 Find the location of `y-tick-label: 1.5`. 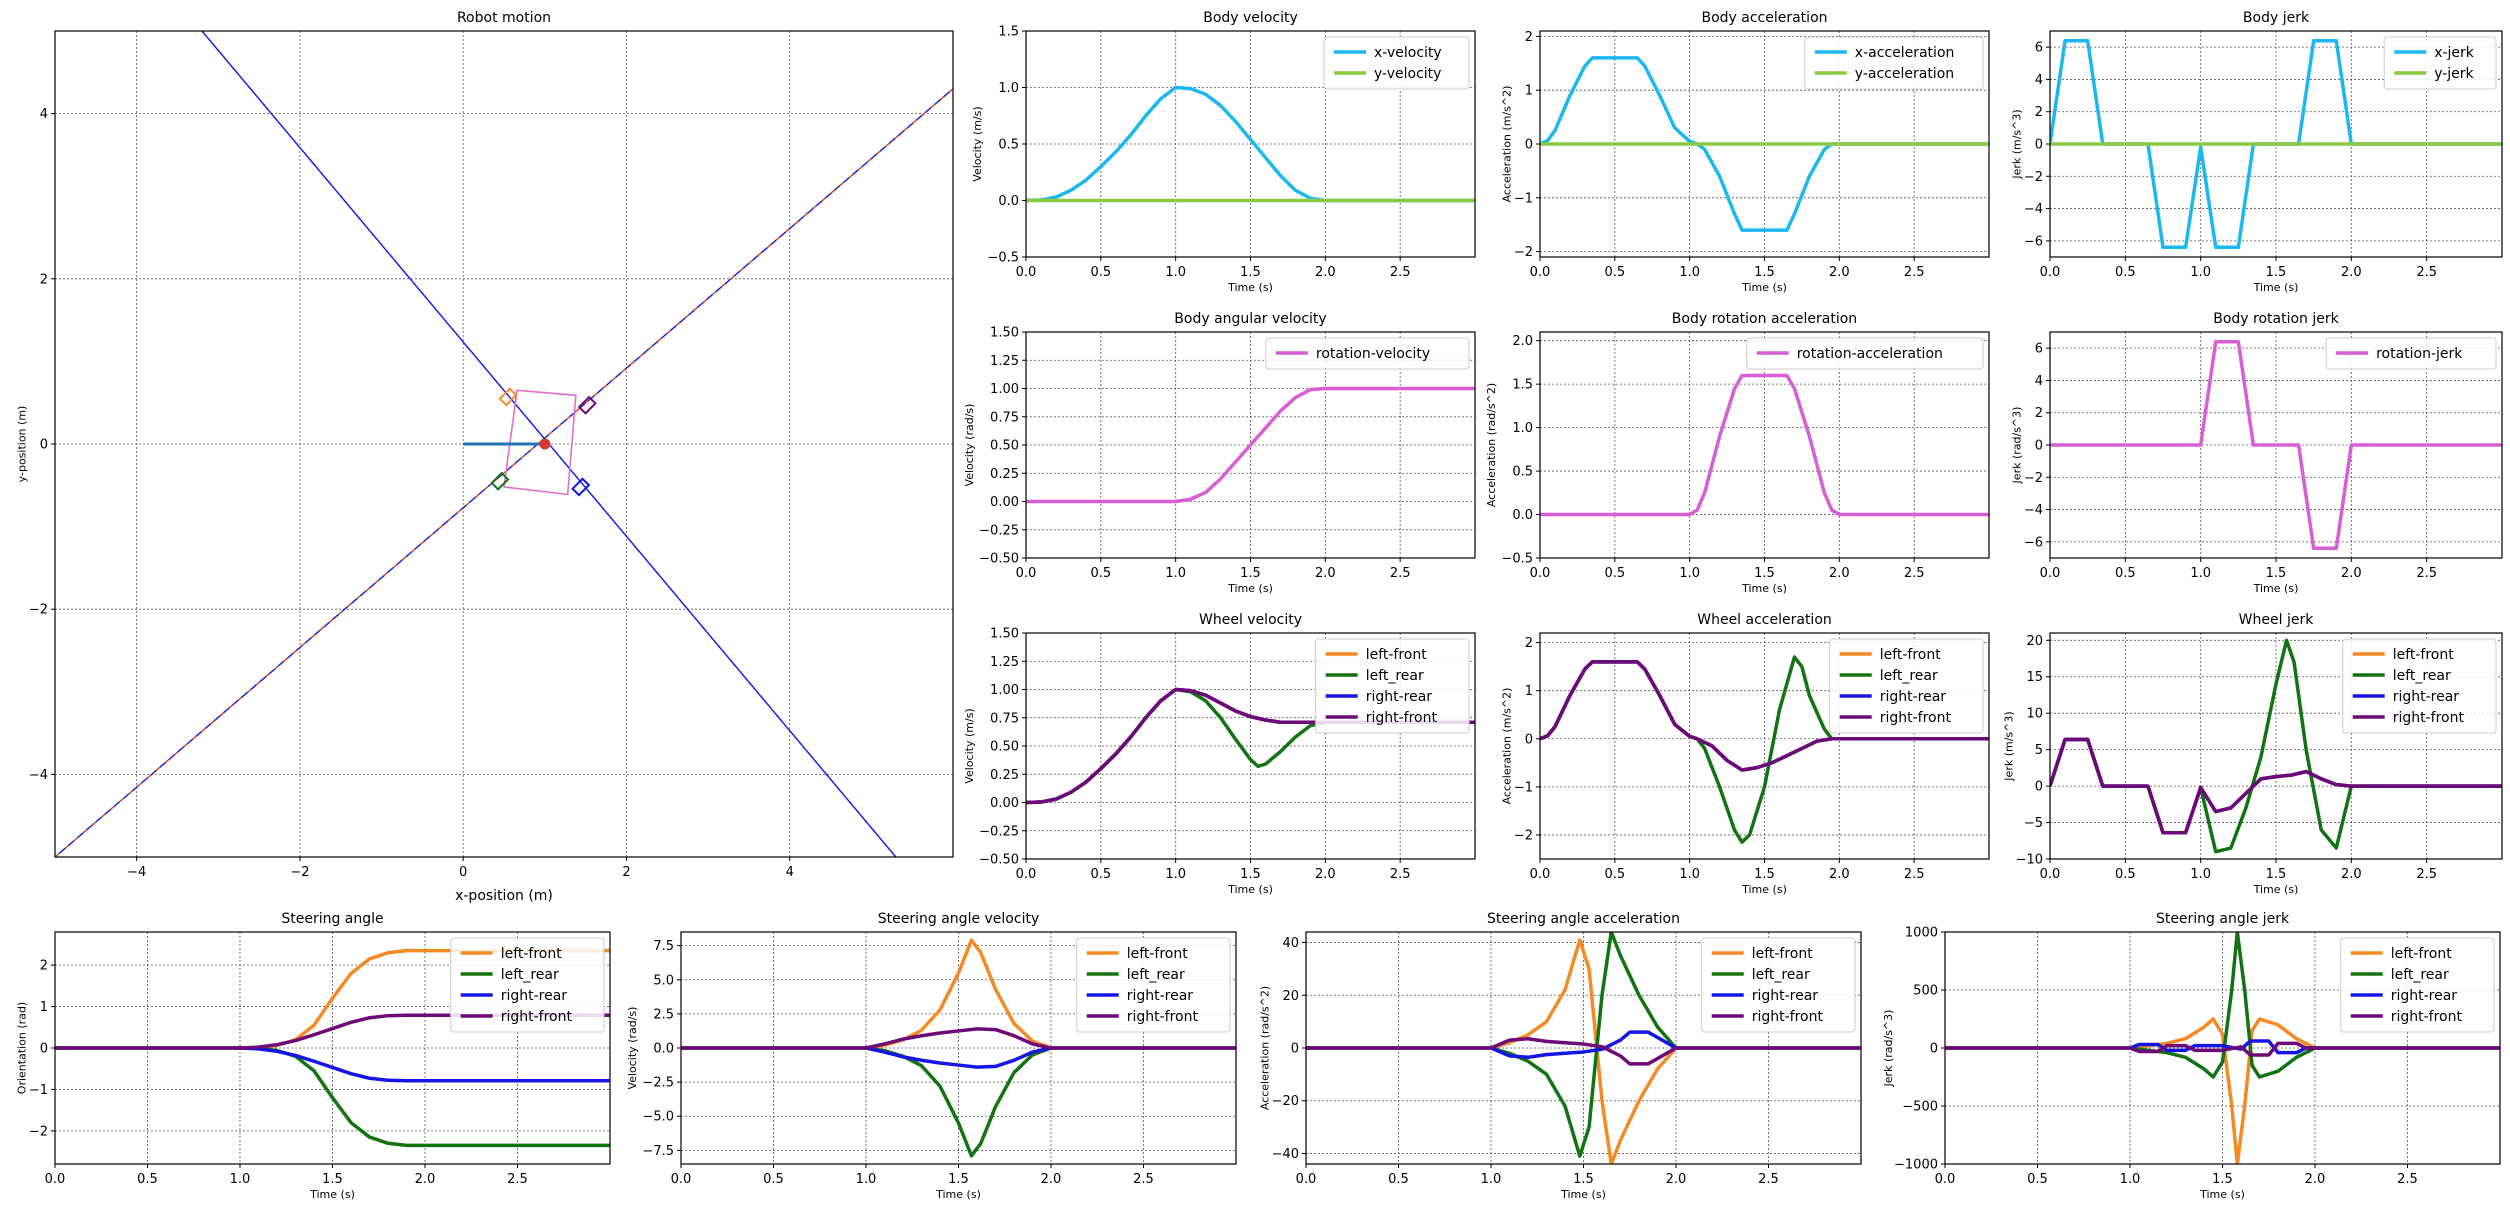

y-tick-label: 1.5 is located at coordinates (1522, 385).